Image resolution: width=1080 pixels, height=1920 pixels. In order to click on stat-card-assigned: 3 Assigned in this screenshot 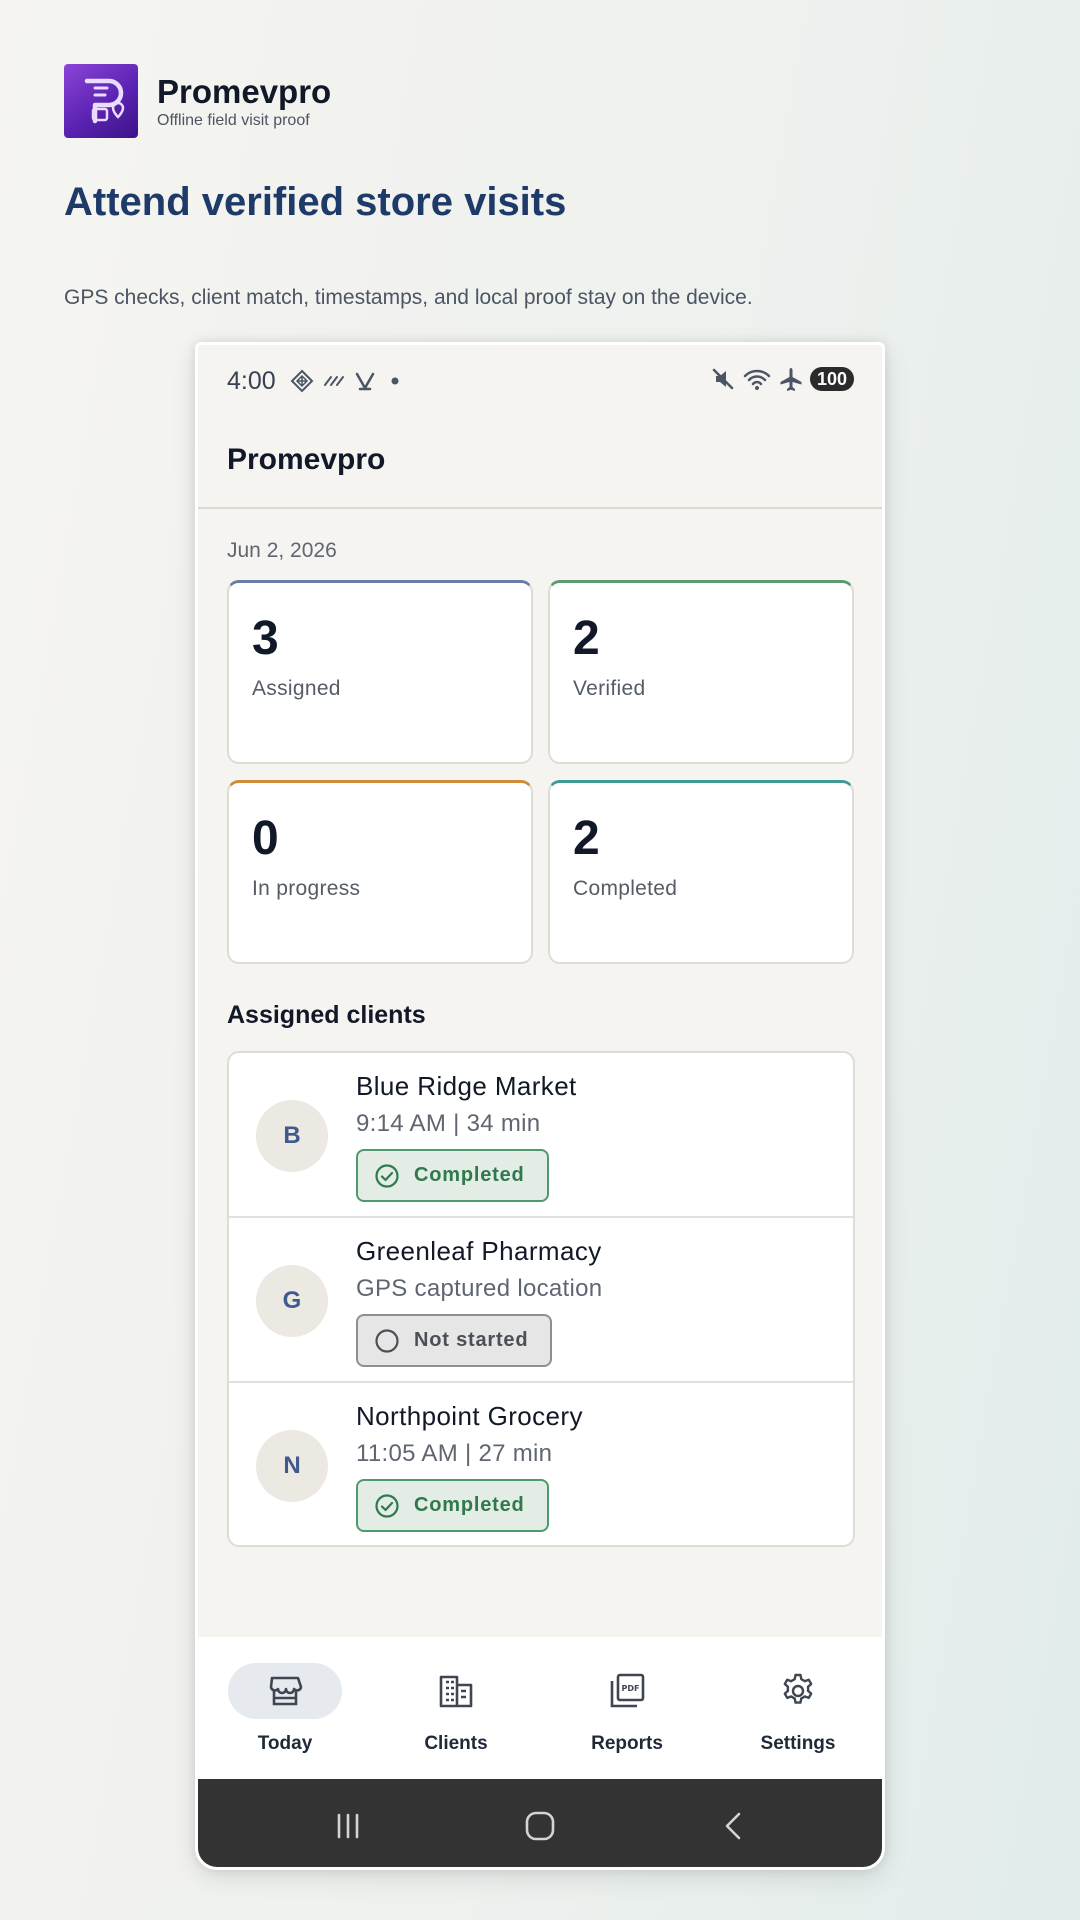, I will do `click(380, 672)`.